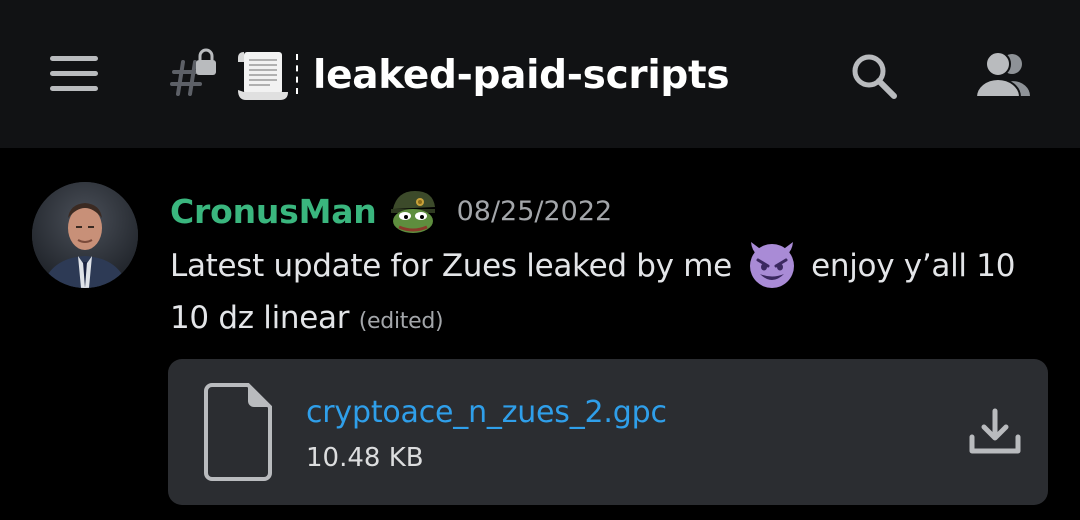 Image resolution: width=1080 pixels, height=520 pixels. Describe the element at coordinates (534, 211) in the screenshot. I see `message-timestamp: 08/25/2022` at that location.